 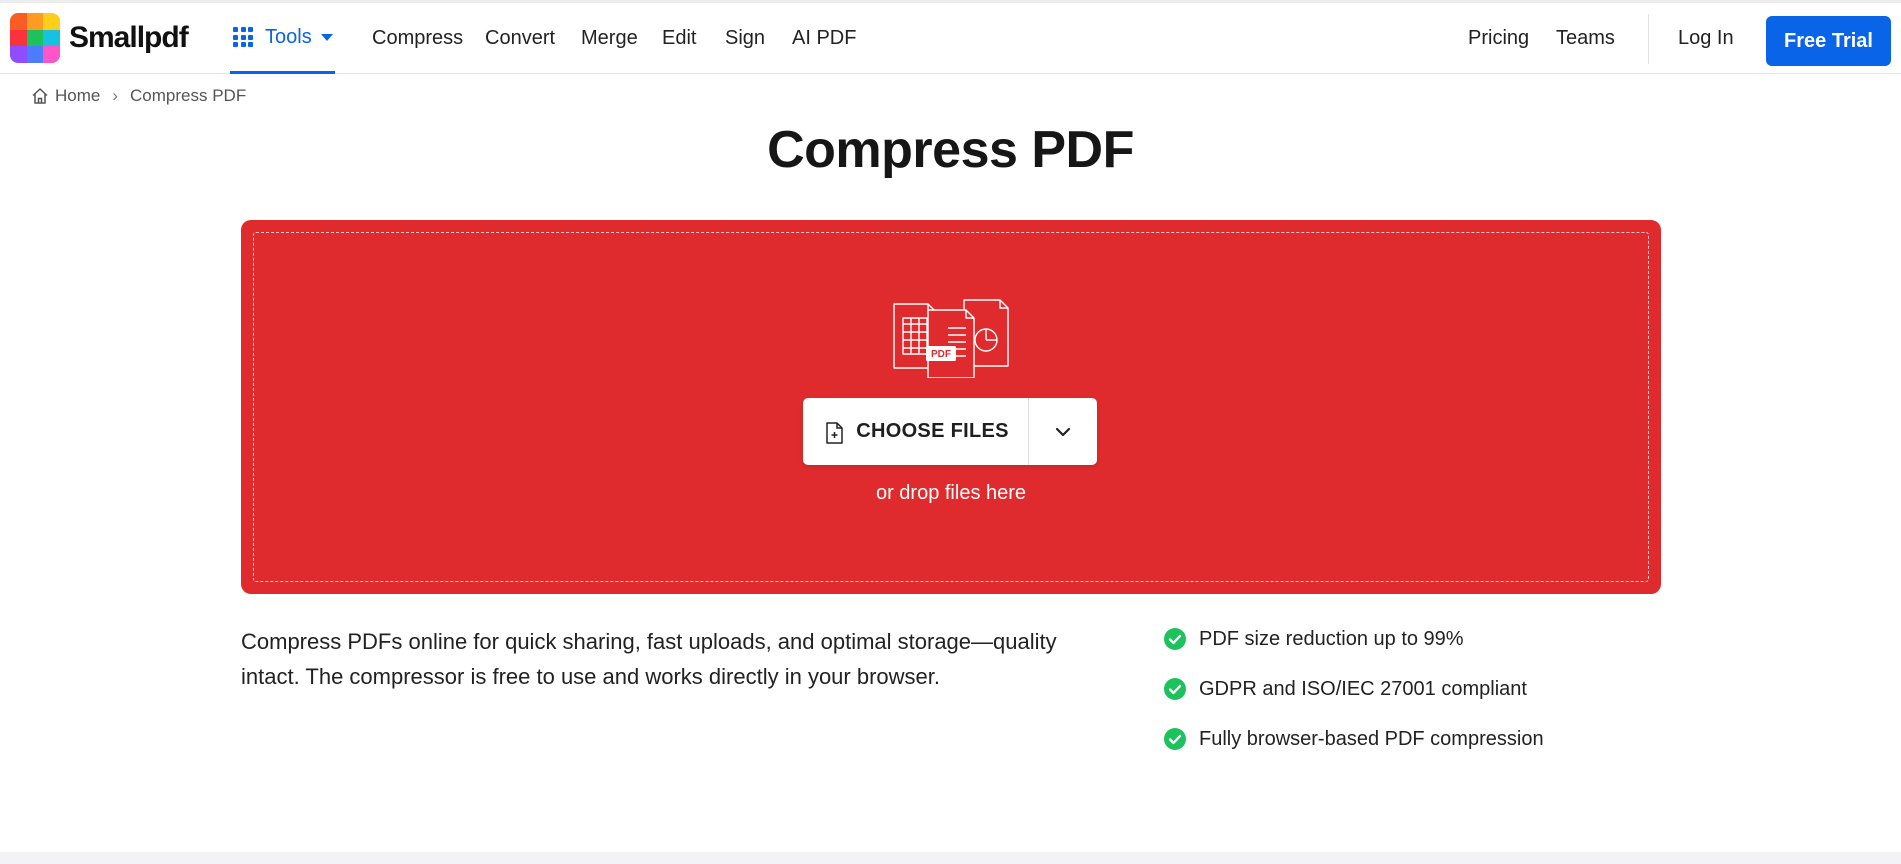 I want to click on tools-menu-button: Tools, so click(x=282, y=38).